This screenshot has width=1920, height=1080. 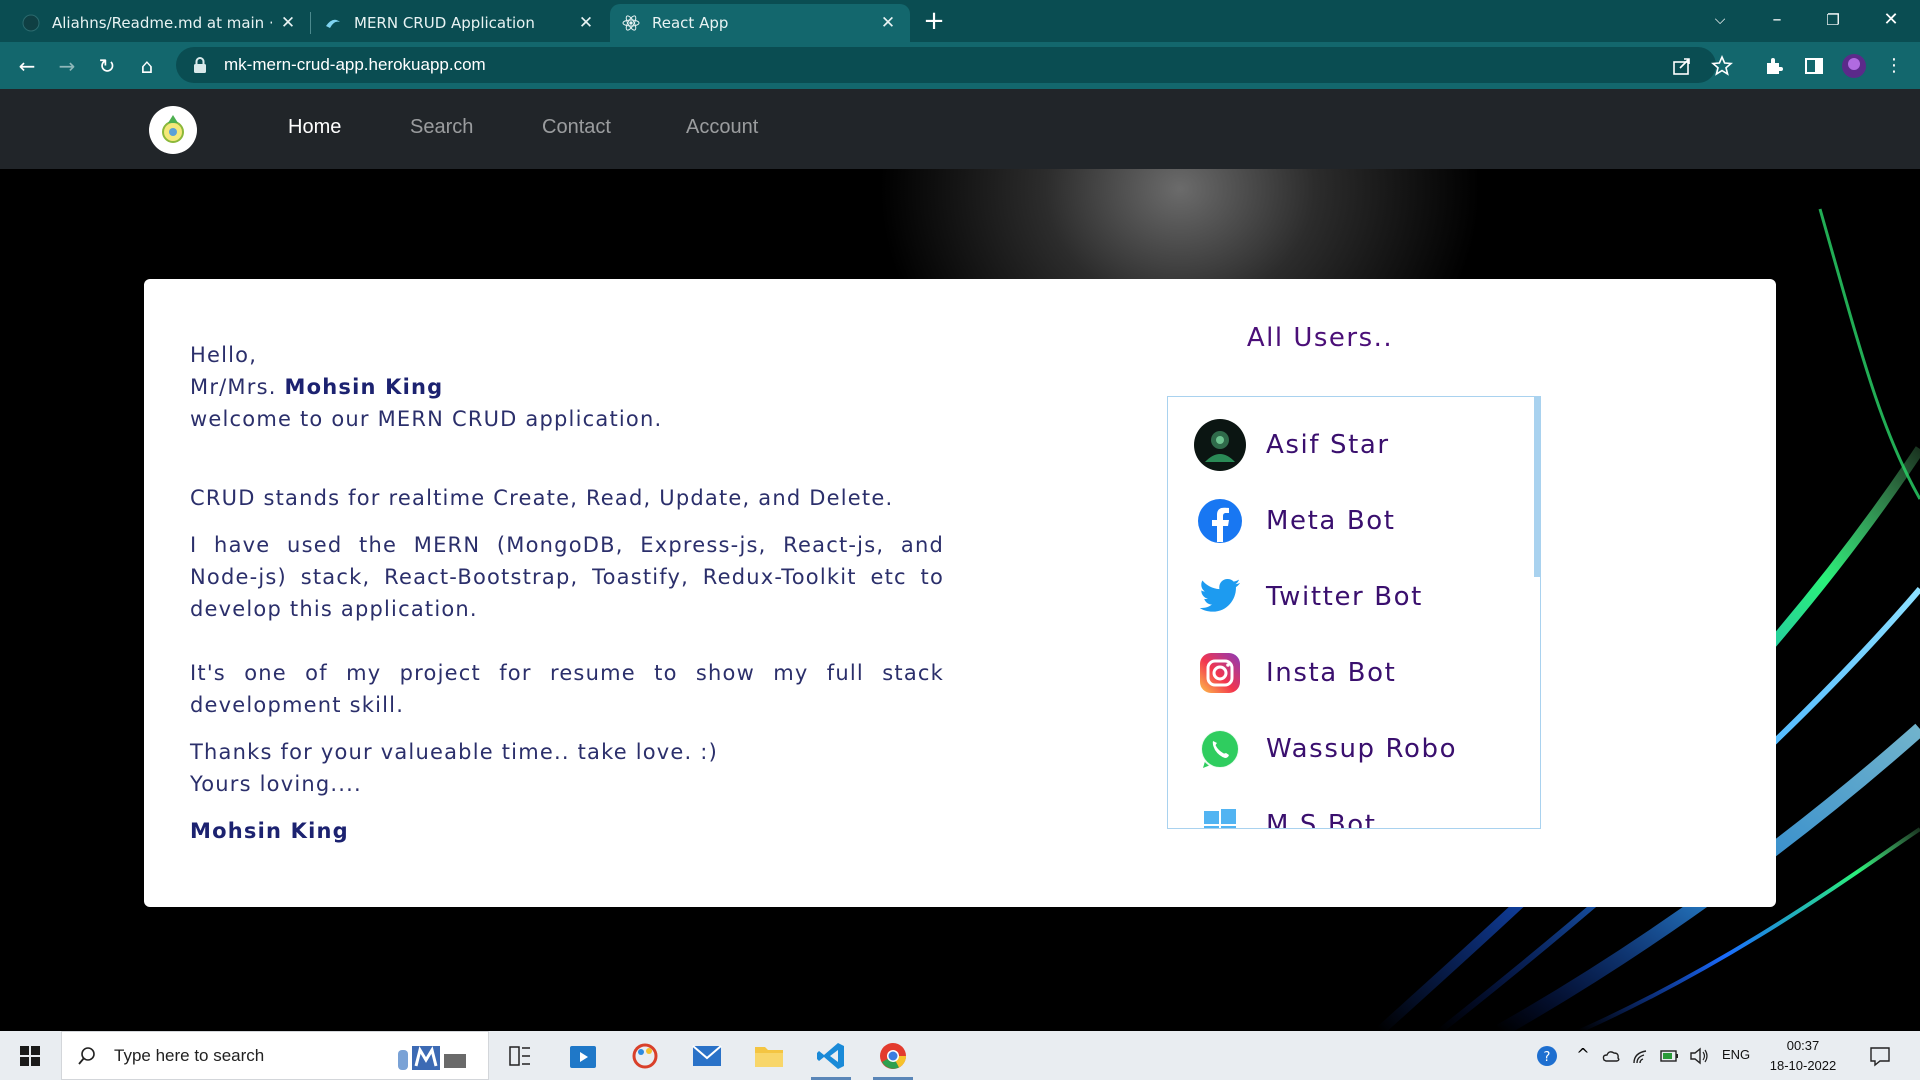 What do you see at coordinates (1321, 819) in the screenshot?
I see `user-name-label: M S Bot` at bounding box center [1321, 819].